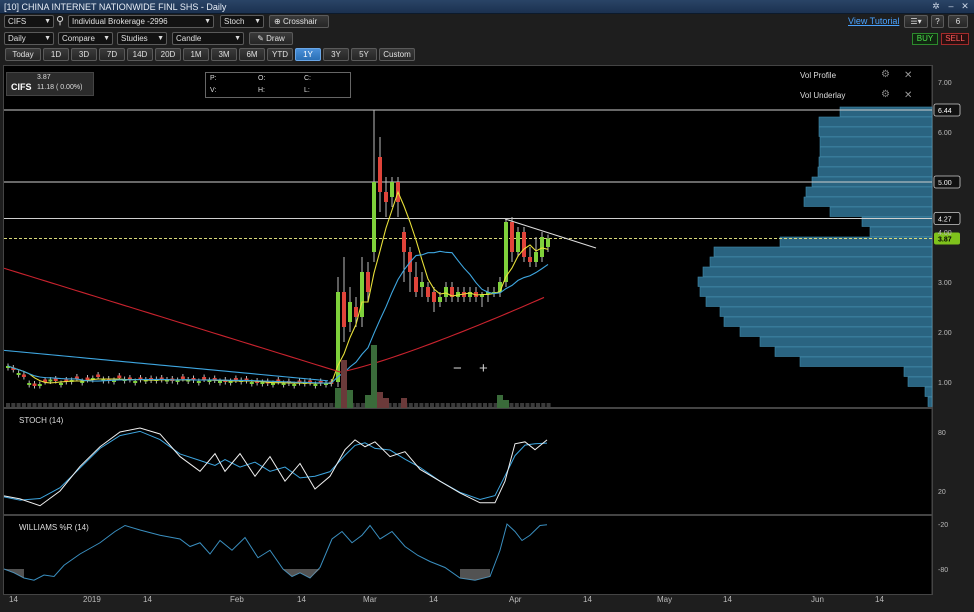 The height and width of the screenshot is (612, 974). What do you see at coordinates (307, 90) in the screenshot?
I see `ohlc-l: L:` at bounding box center [307, 90].